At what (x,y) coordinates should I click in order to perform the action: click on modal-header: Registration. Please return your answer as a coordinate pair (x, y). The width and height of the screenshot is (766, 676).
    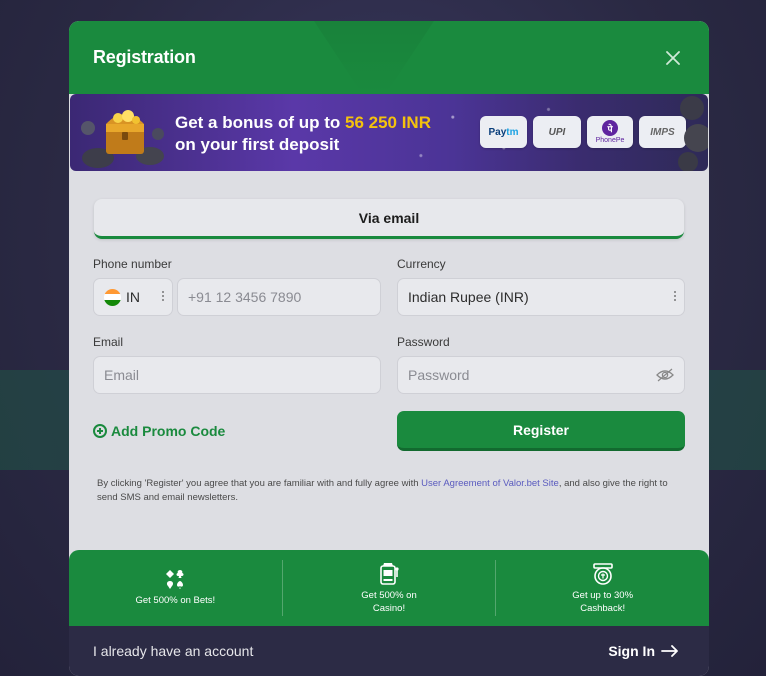
    Looking at the image, I should click on (389, 57).